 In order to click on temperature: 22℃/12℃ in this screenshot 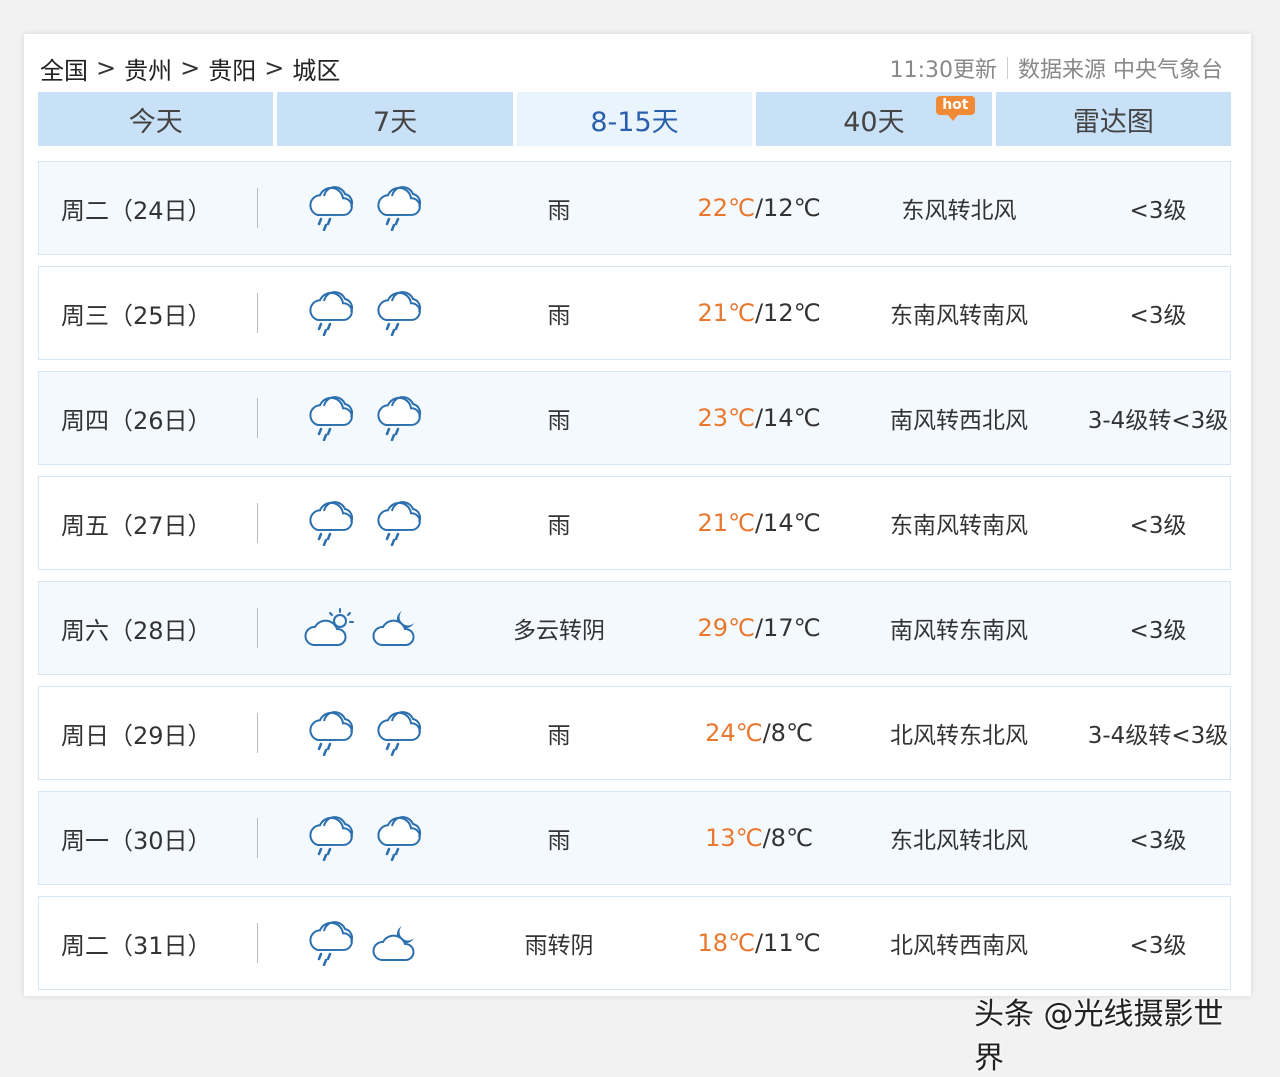, I will do `click(759, 208)`.